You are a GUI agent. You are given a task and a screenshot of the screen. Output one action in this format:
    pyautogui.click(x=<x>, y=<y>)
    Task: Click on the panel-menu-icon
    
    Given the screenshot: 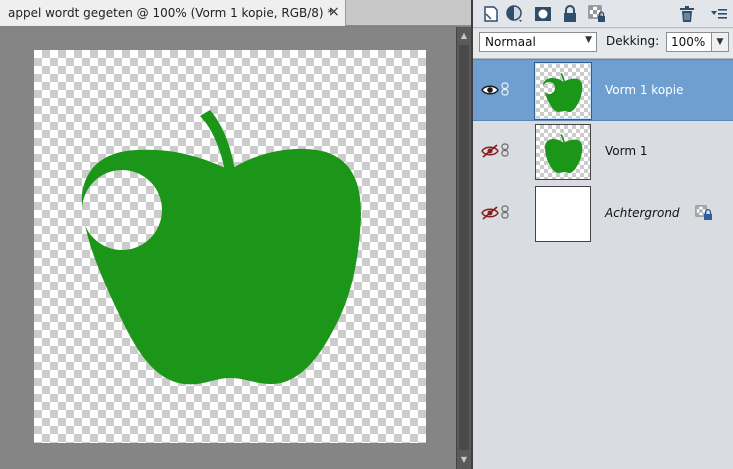 What is the action you would take?
    pyautogui.click(x=719, y=14)
    